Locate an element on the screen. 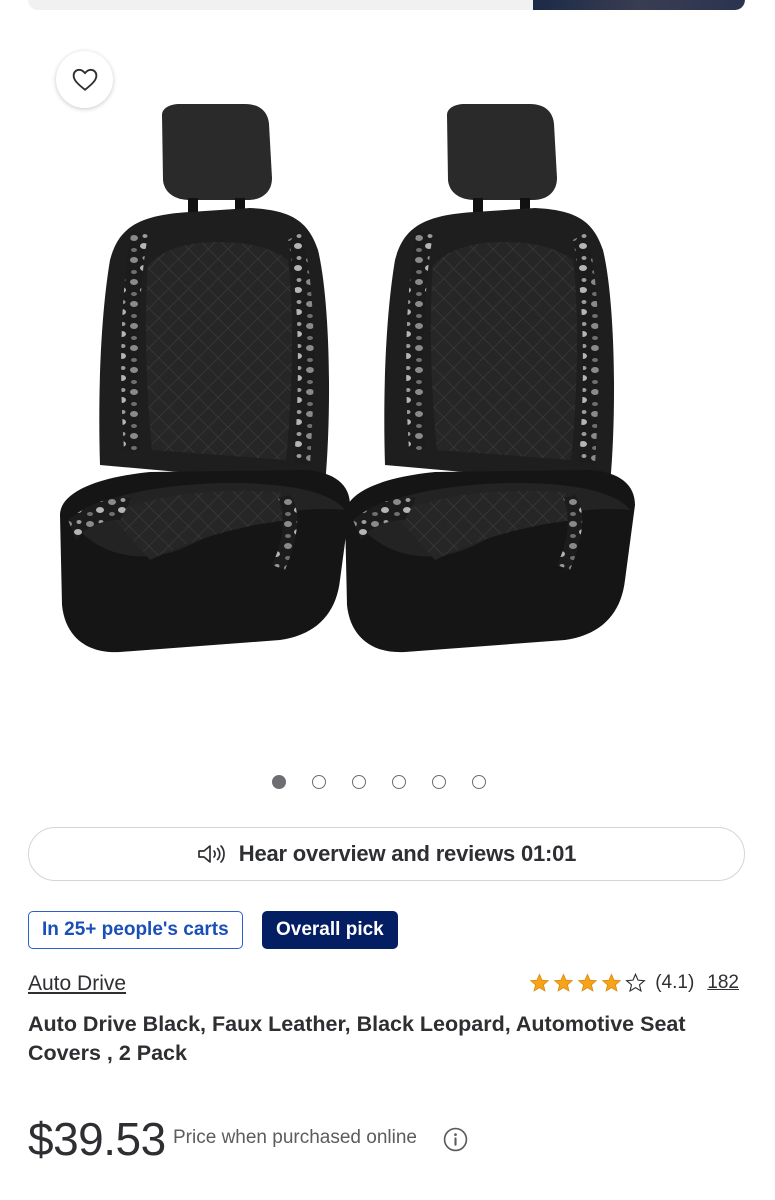 The image size is (775, 1200). previous-content-strip is located at coordinates (386, 5).